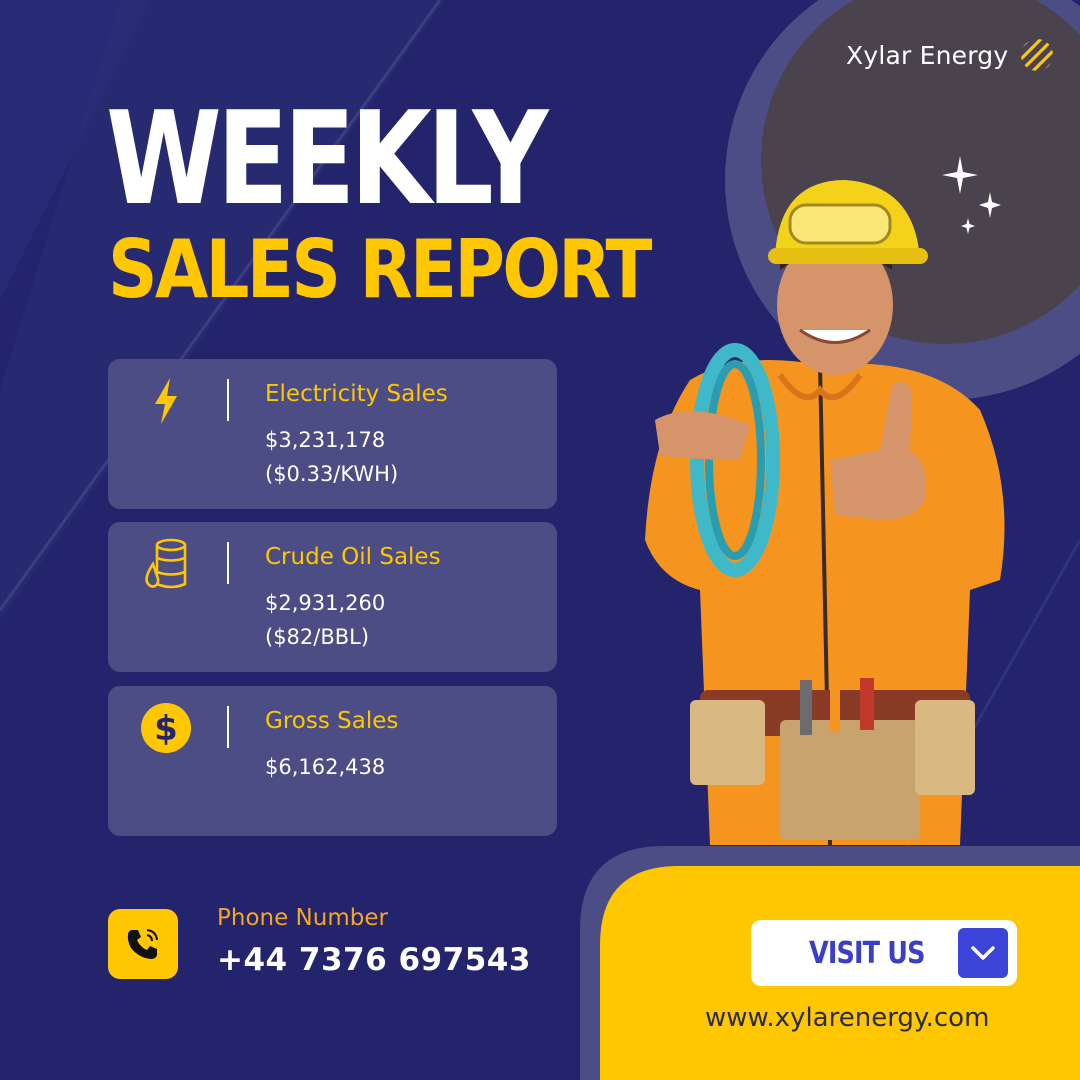 This screenshot has height=1080, width=1080. Describe the element at coordinates (927, 55) in the screenshot. I see `brand-name: Xylar Energy` at that location.